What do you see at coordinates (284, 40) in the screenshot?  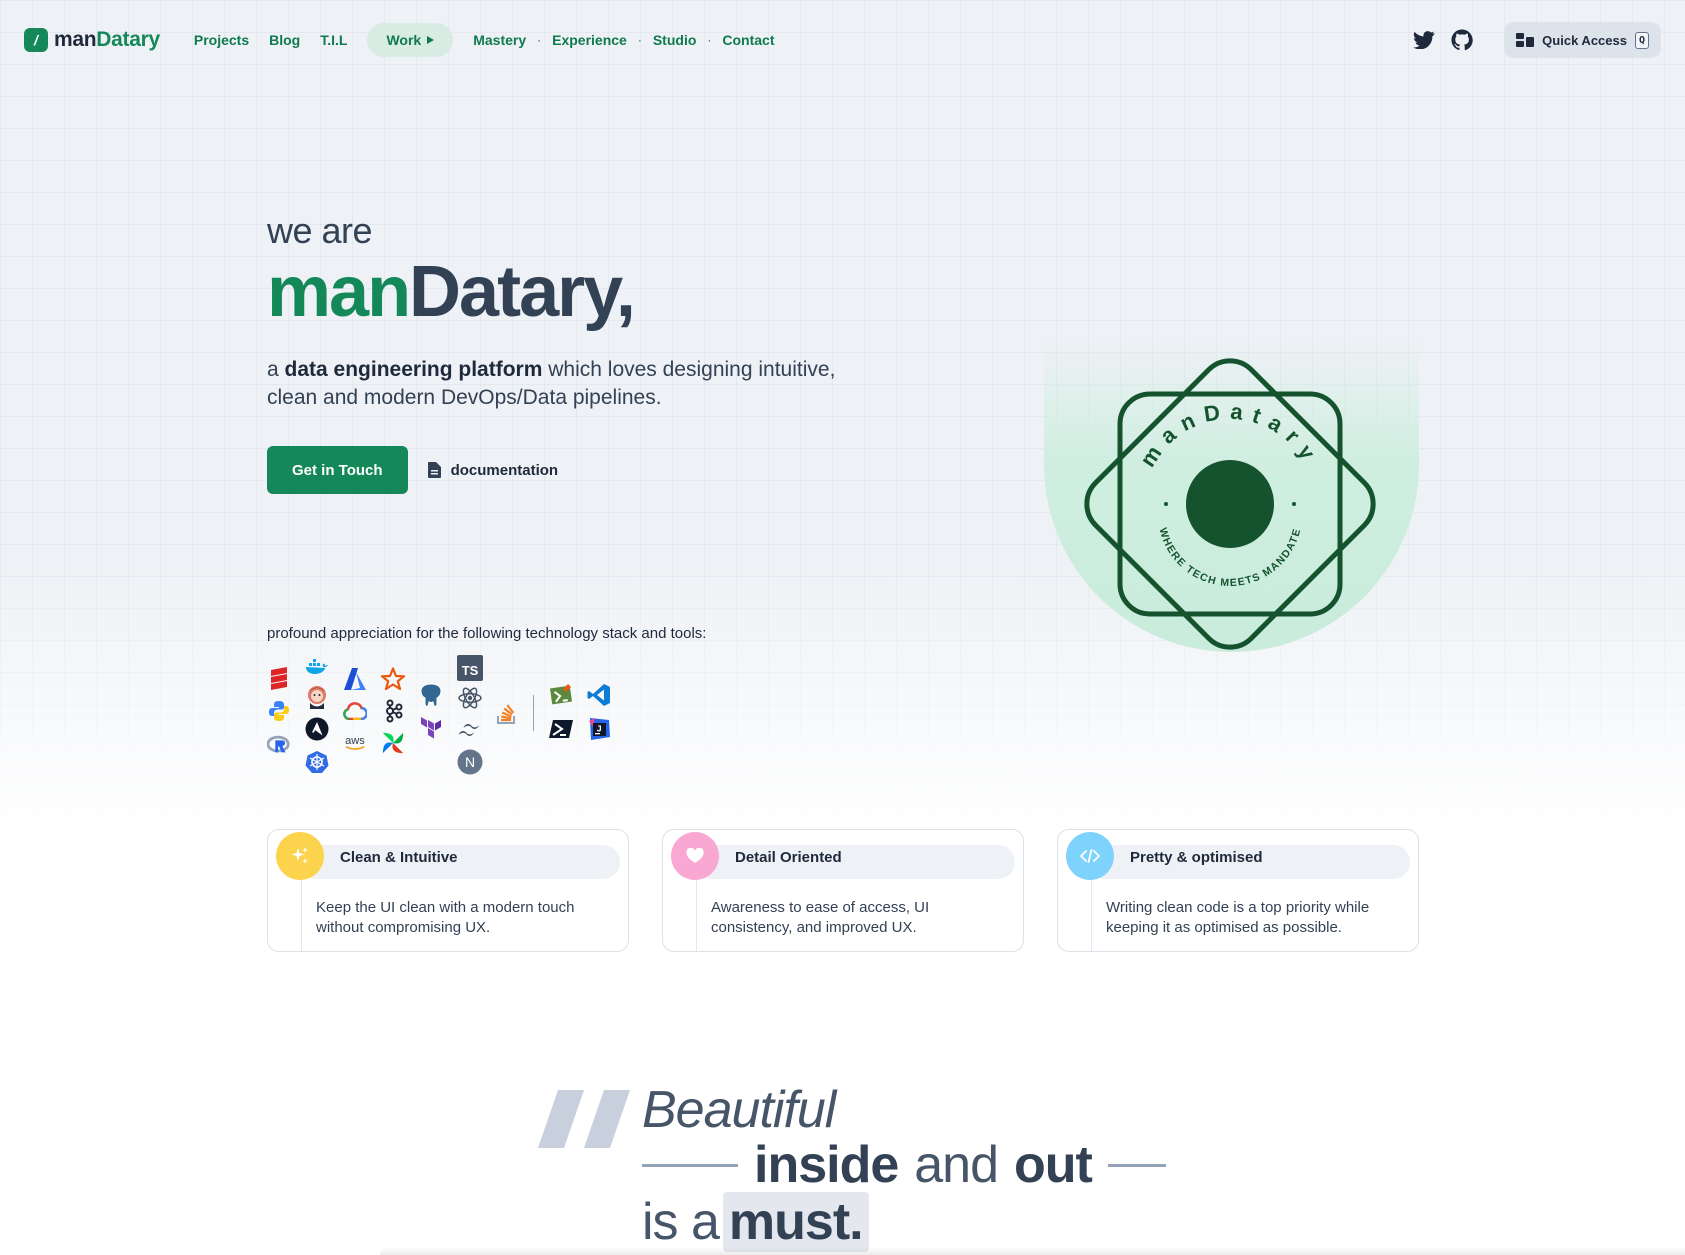 I see `nav-blog: Blog` at bounding box center [284, 40].